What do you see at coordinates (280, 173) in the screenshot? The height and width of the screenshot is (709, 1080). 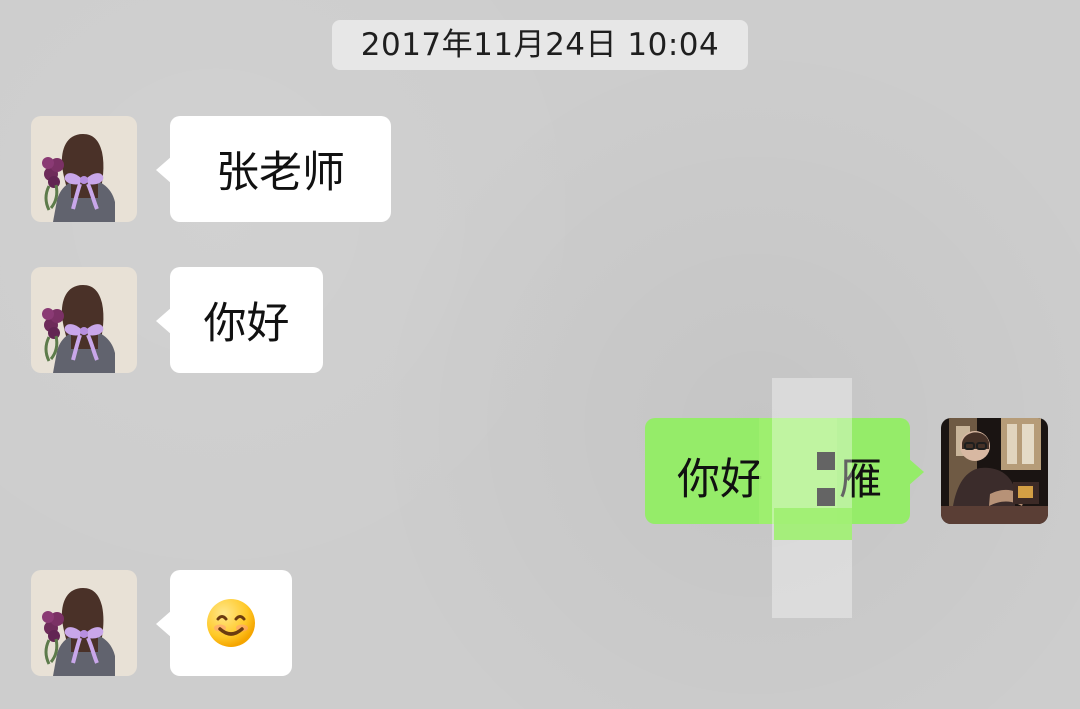 I see `message-text: 张老师` at bounding box center [280, 173].